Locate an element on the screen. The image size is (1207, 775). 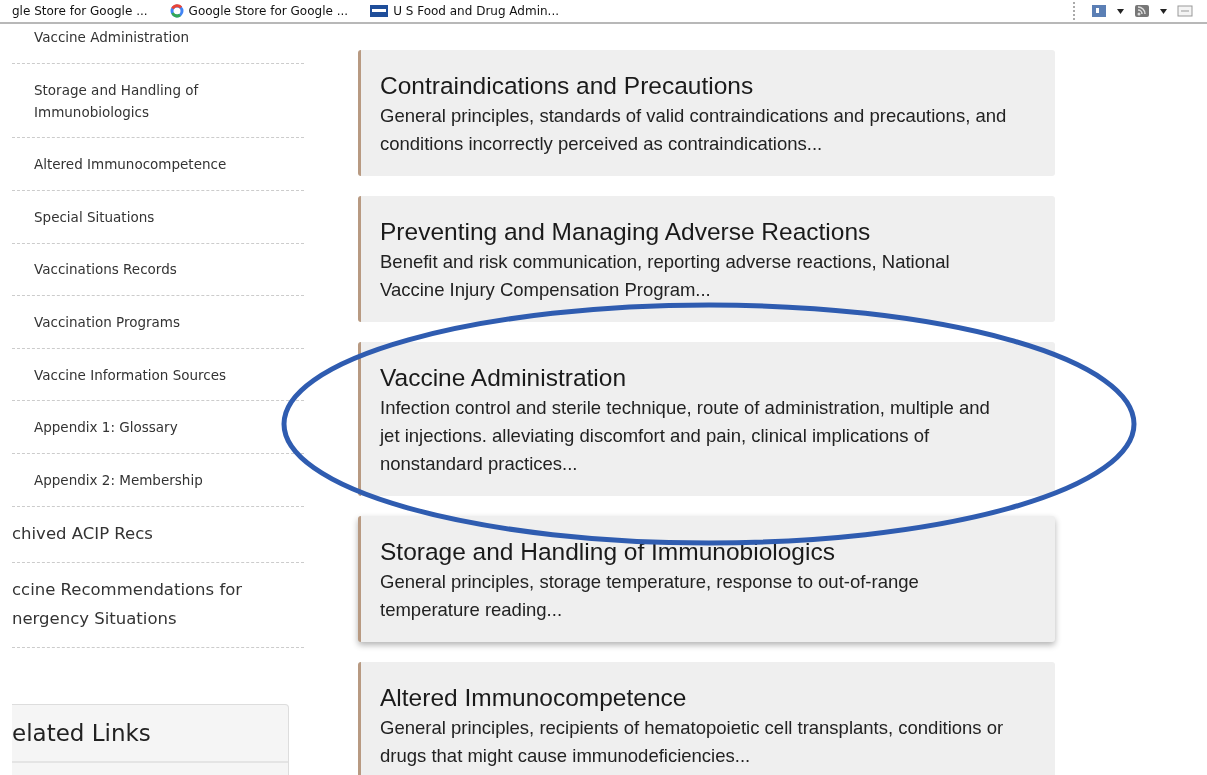
sidebar-subitem: Vaccine Administration is located at coordinates (133, 43).